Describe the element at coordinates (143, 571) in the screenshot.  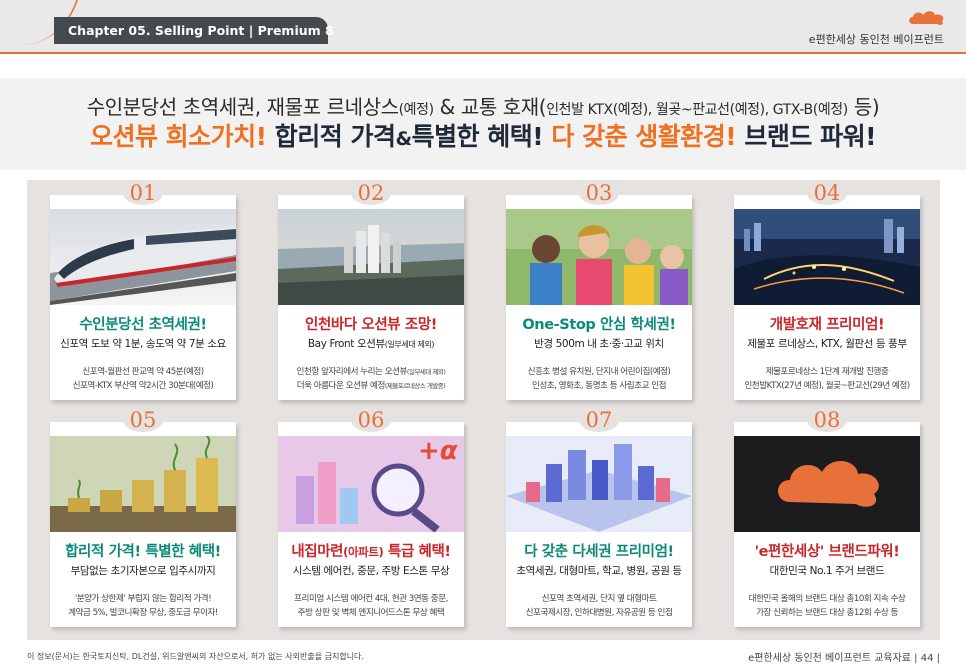
I see `card-subtitle: 부담없는 초기자본으로 입주시까지` at that location.